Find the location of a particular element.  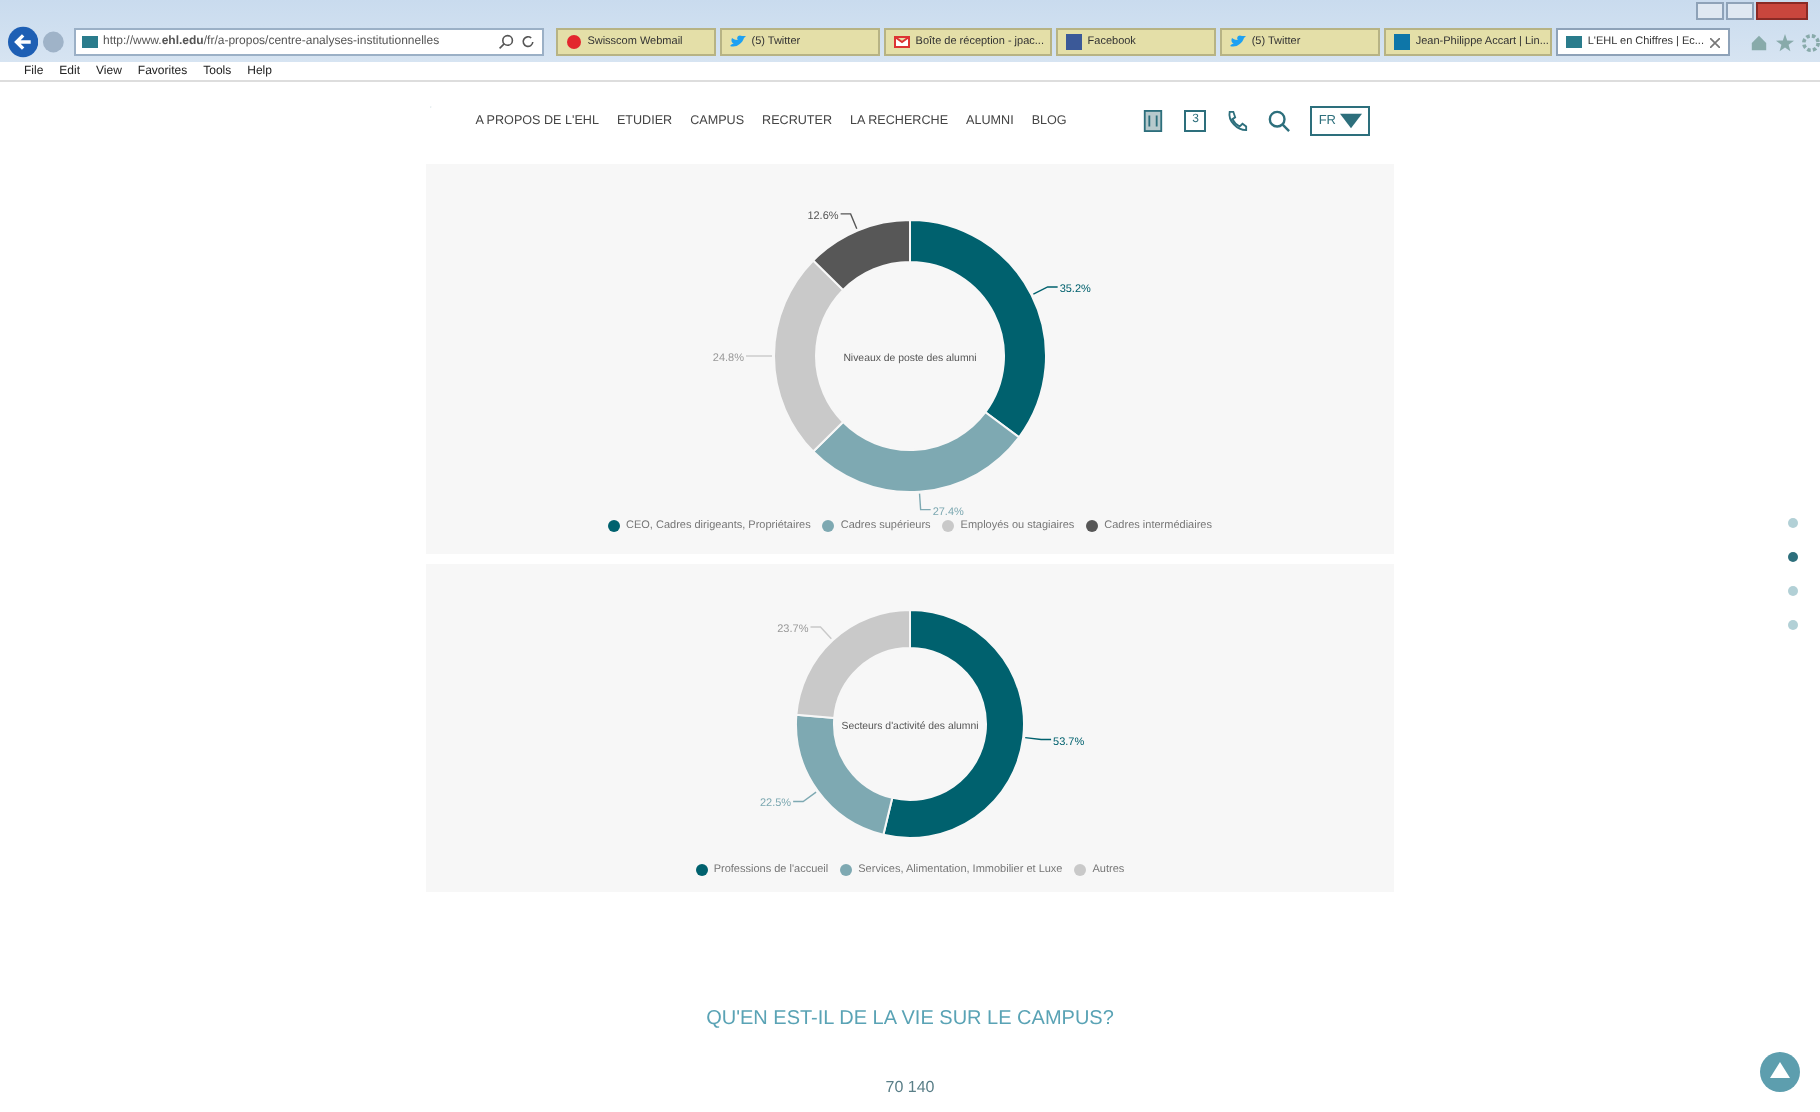

close-icon is located at coordinates (1782, 11).